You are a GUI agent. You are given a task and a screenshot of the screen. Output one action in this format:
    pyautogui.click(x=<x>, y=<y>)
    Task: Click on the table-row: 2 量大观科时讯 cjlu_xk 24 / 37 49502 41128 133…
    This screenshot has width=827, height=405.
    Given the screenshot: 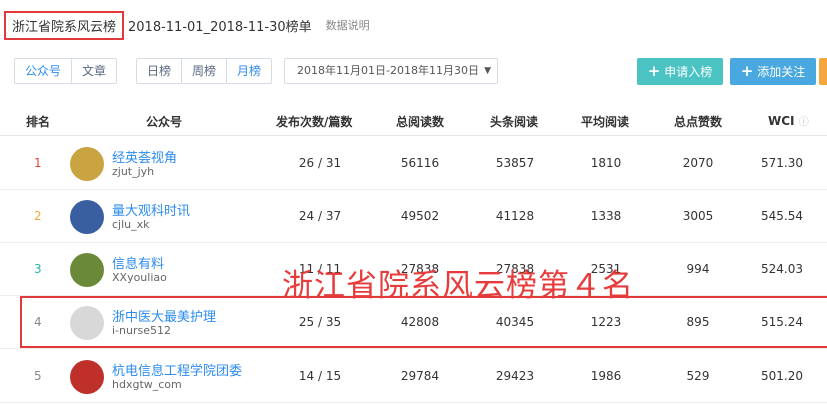 What is the action you would take?
    pyautogui.click(x=413, y=216)
    